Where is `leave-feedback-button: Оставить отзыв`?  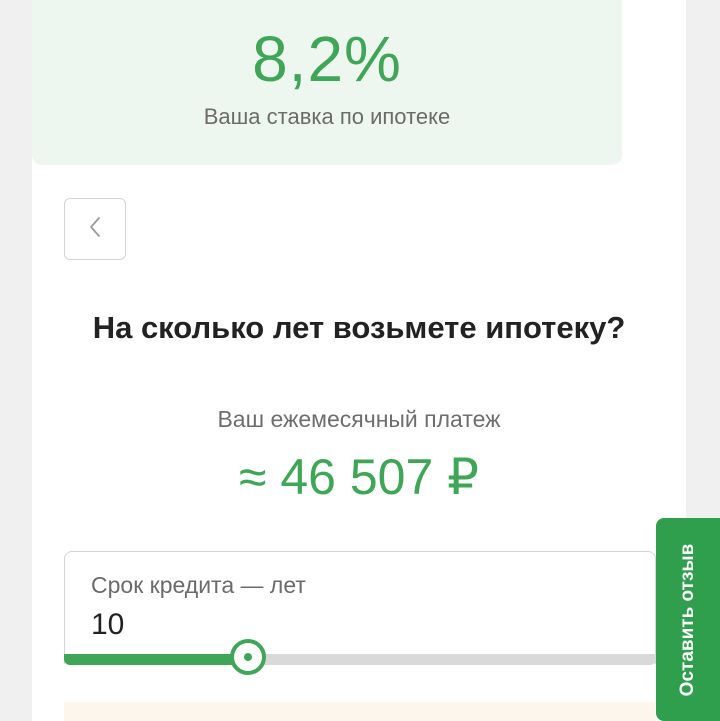 leave-feedback-button: Оставить отзыв is located at coordinates (688, 619).